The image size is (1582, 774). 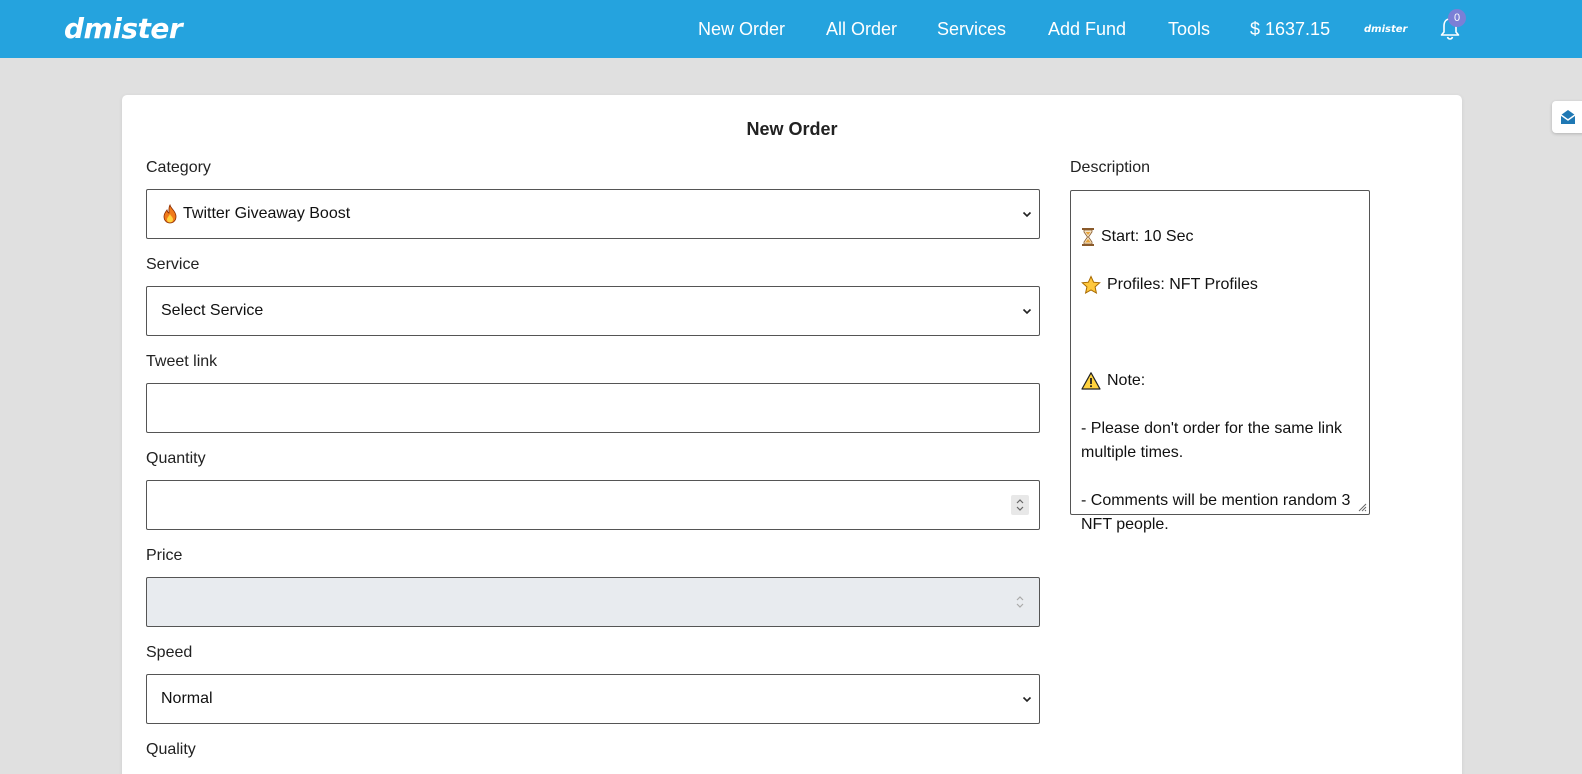 I want to click on account-avatar: dmister, so click(x=1385, y=29).